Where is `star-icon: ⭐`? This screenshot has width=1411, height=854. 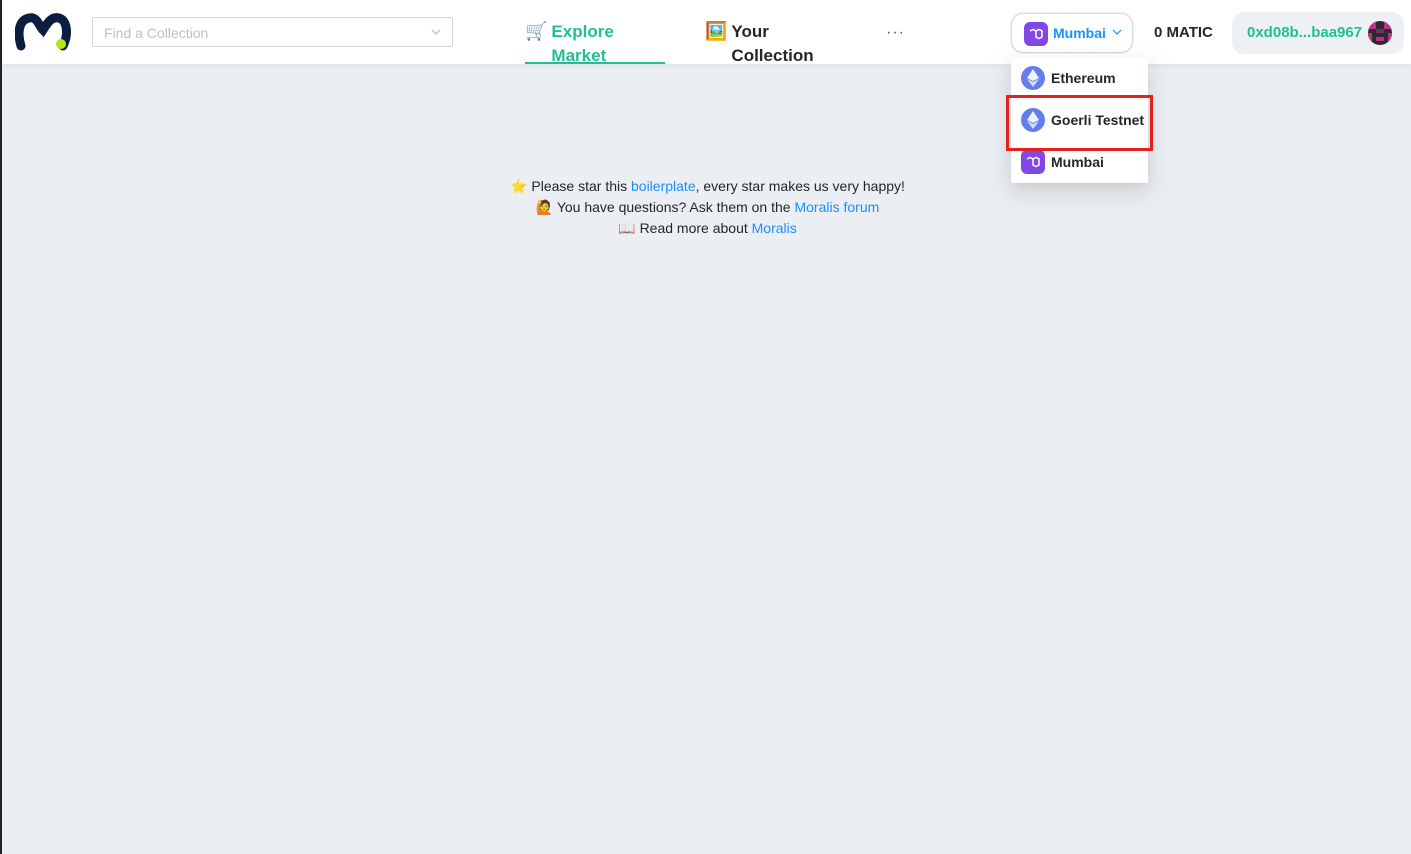 star-icon: ⭐ is located at coordinates (519, 186).